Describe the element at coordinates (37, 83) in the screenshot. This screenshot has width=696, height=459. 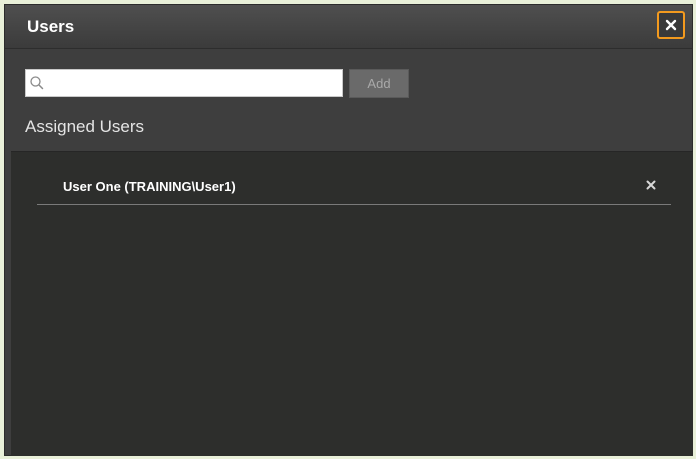
I see `search-icon` at that location.